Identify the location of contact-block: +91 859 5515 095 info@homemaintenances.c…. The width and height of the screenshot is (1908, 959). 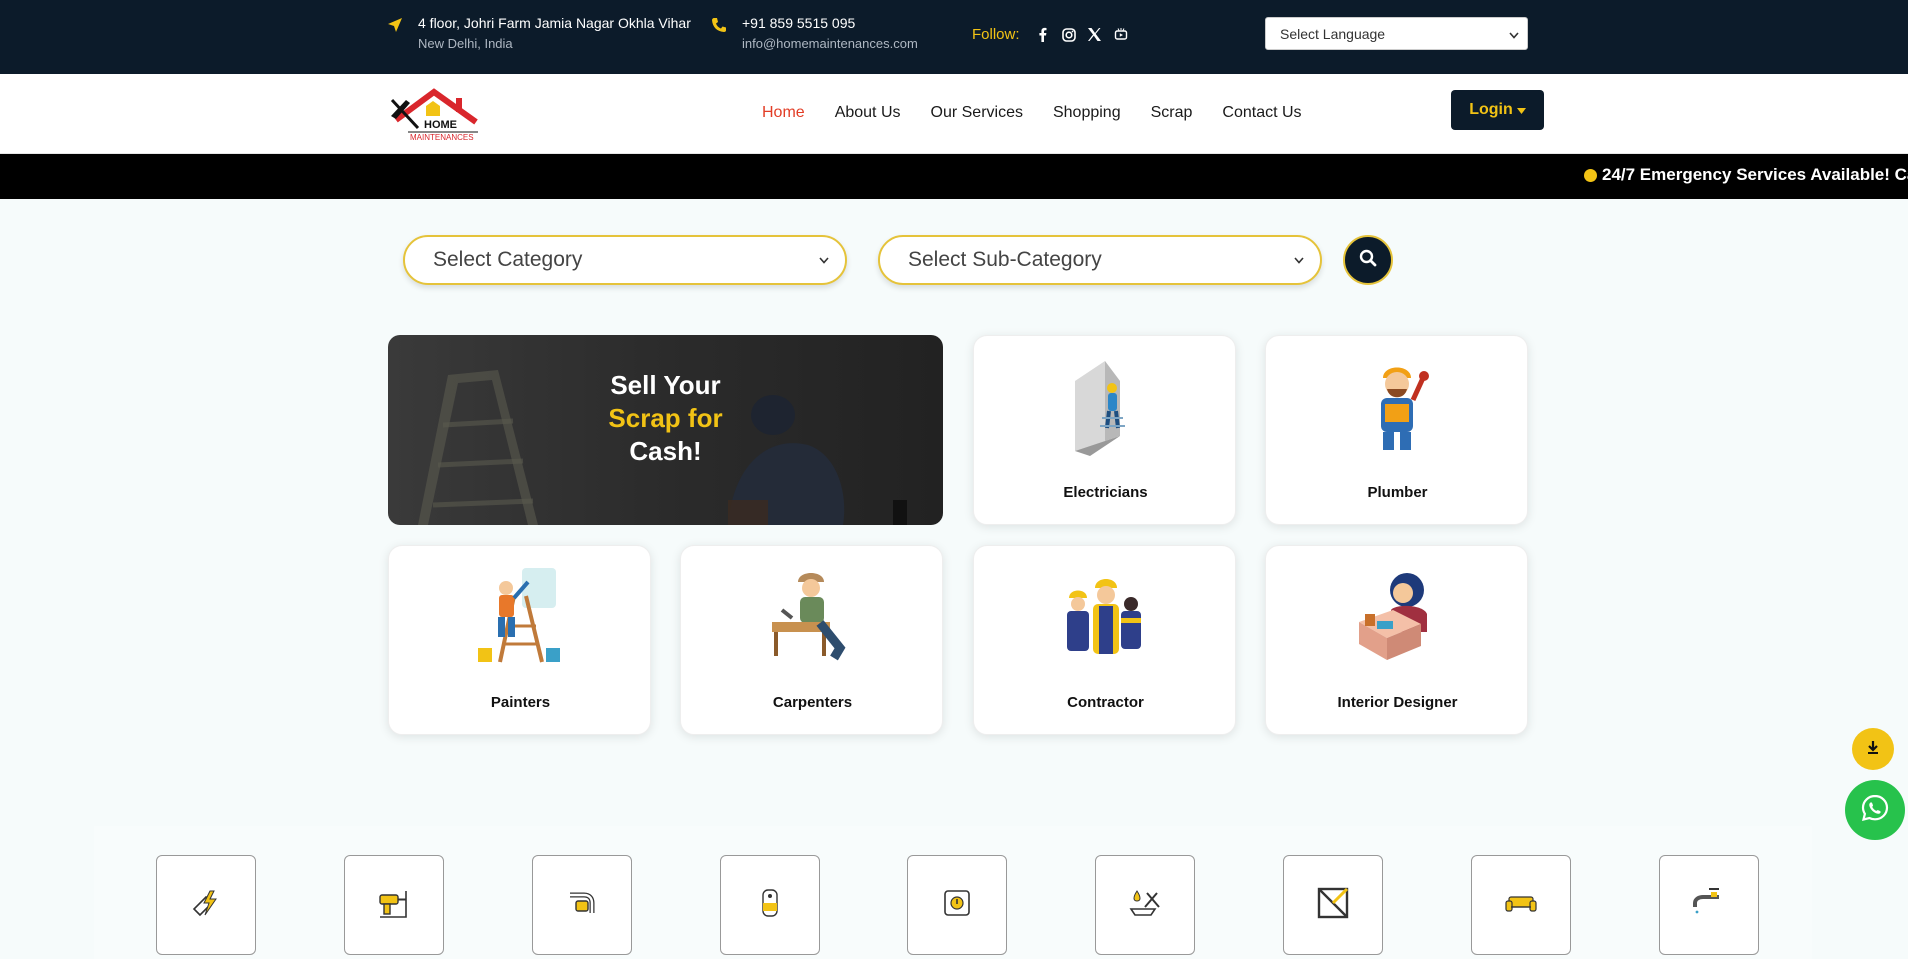
(814, 33).